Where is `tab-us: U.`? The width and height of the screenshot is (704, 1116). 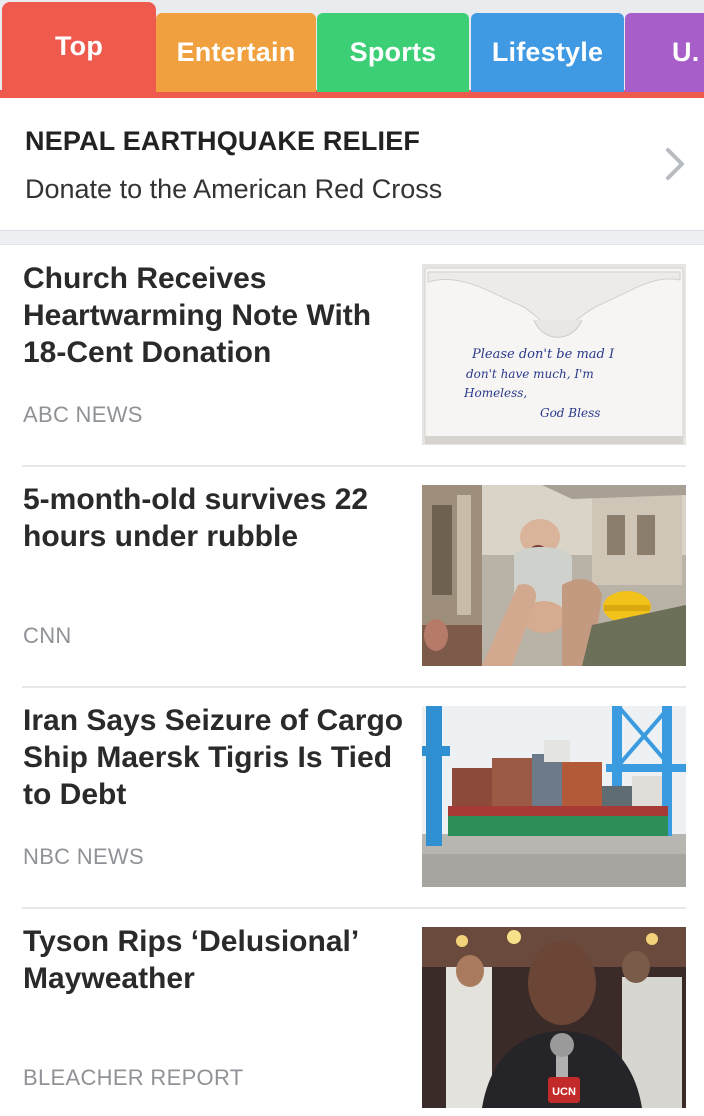 tab-us: U. is located at coordinates (664, 52).